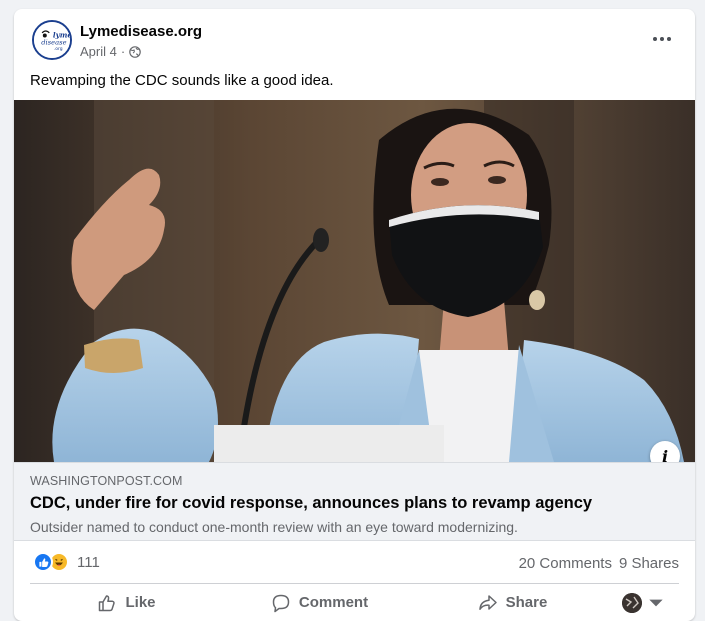 This screenshot has width=705, height=621. I want to click on comment-button: Comment, so click(319, 602).